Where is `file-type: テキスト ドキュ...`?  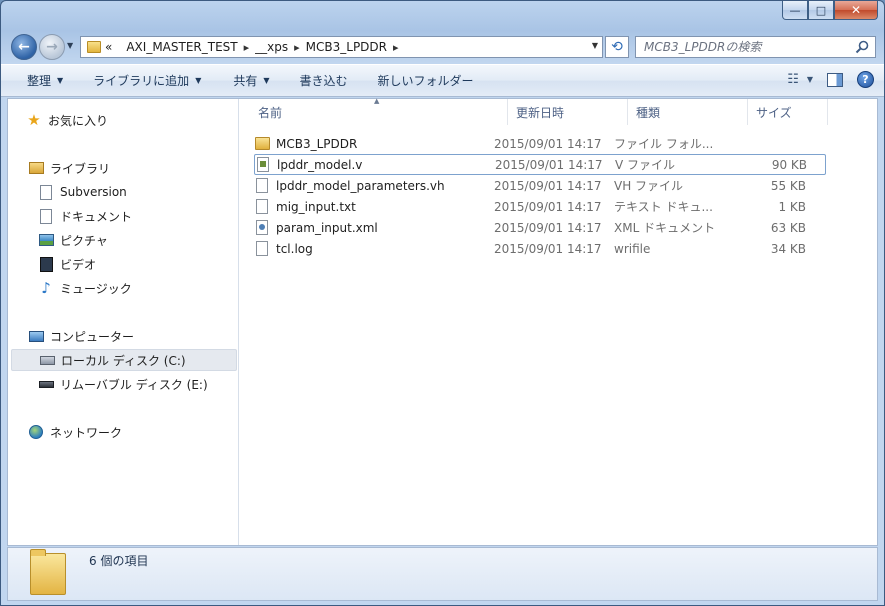
file-type: テキスト ドキュ... is located at coordinates (663, 207).